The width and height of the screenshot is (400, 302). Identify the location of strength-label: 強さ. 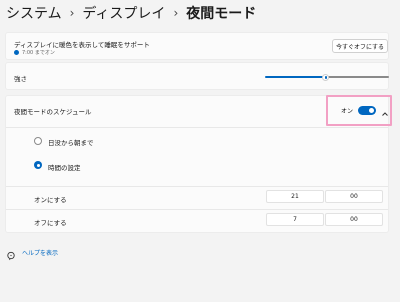
(20, 79).